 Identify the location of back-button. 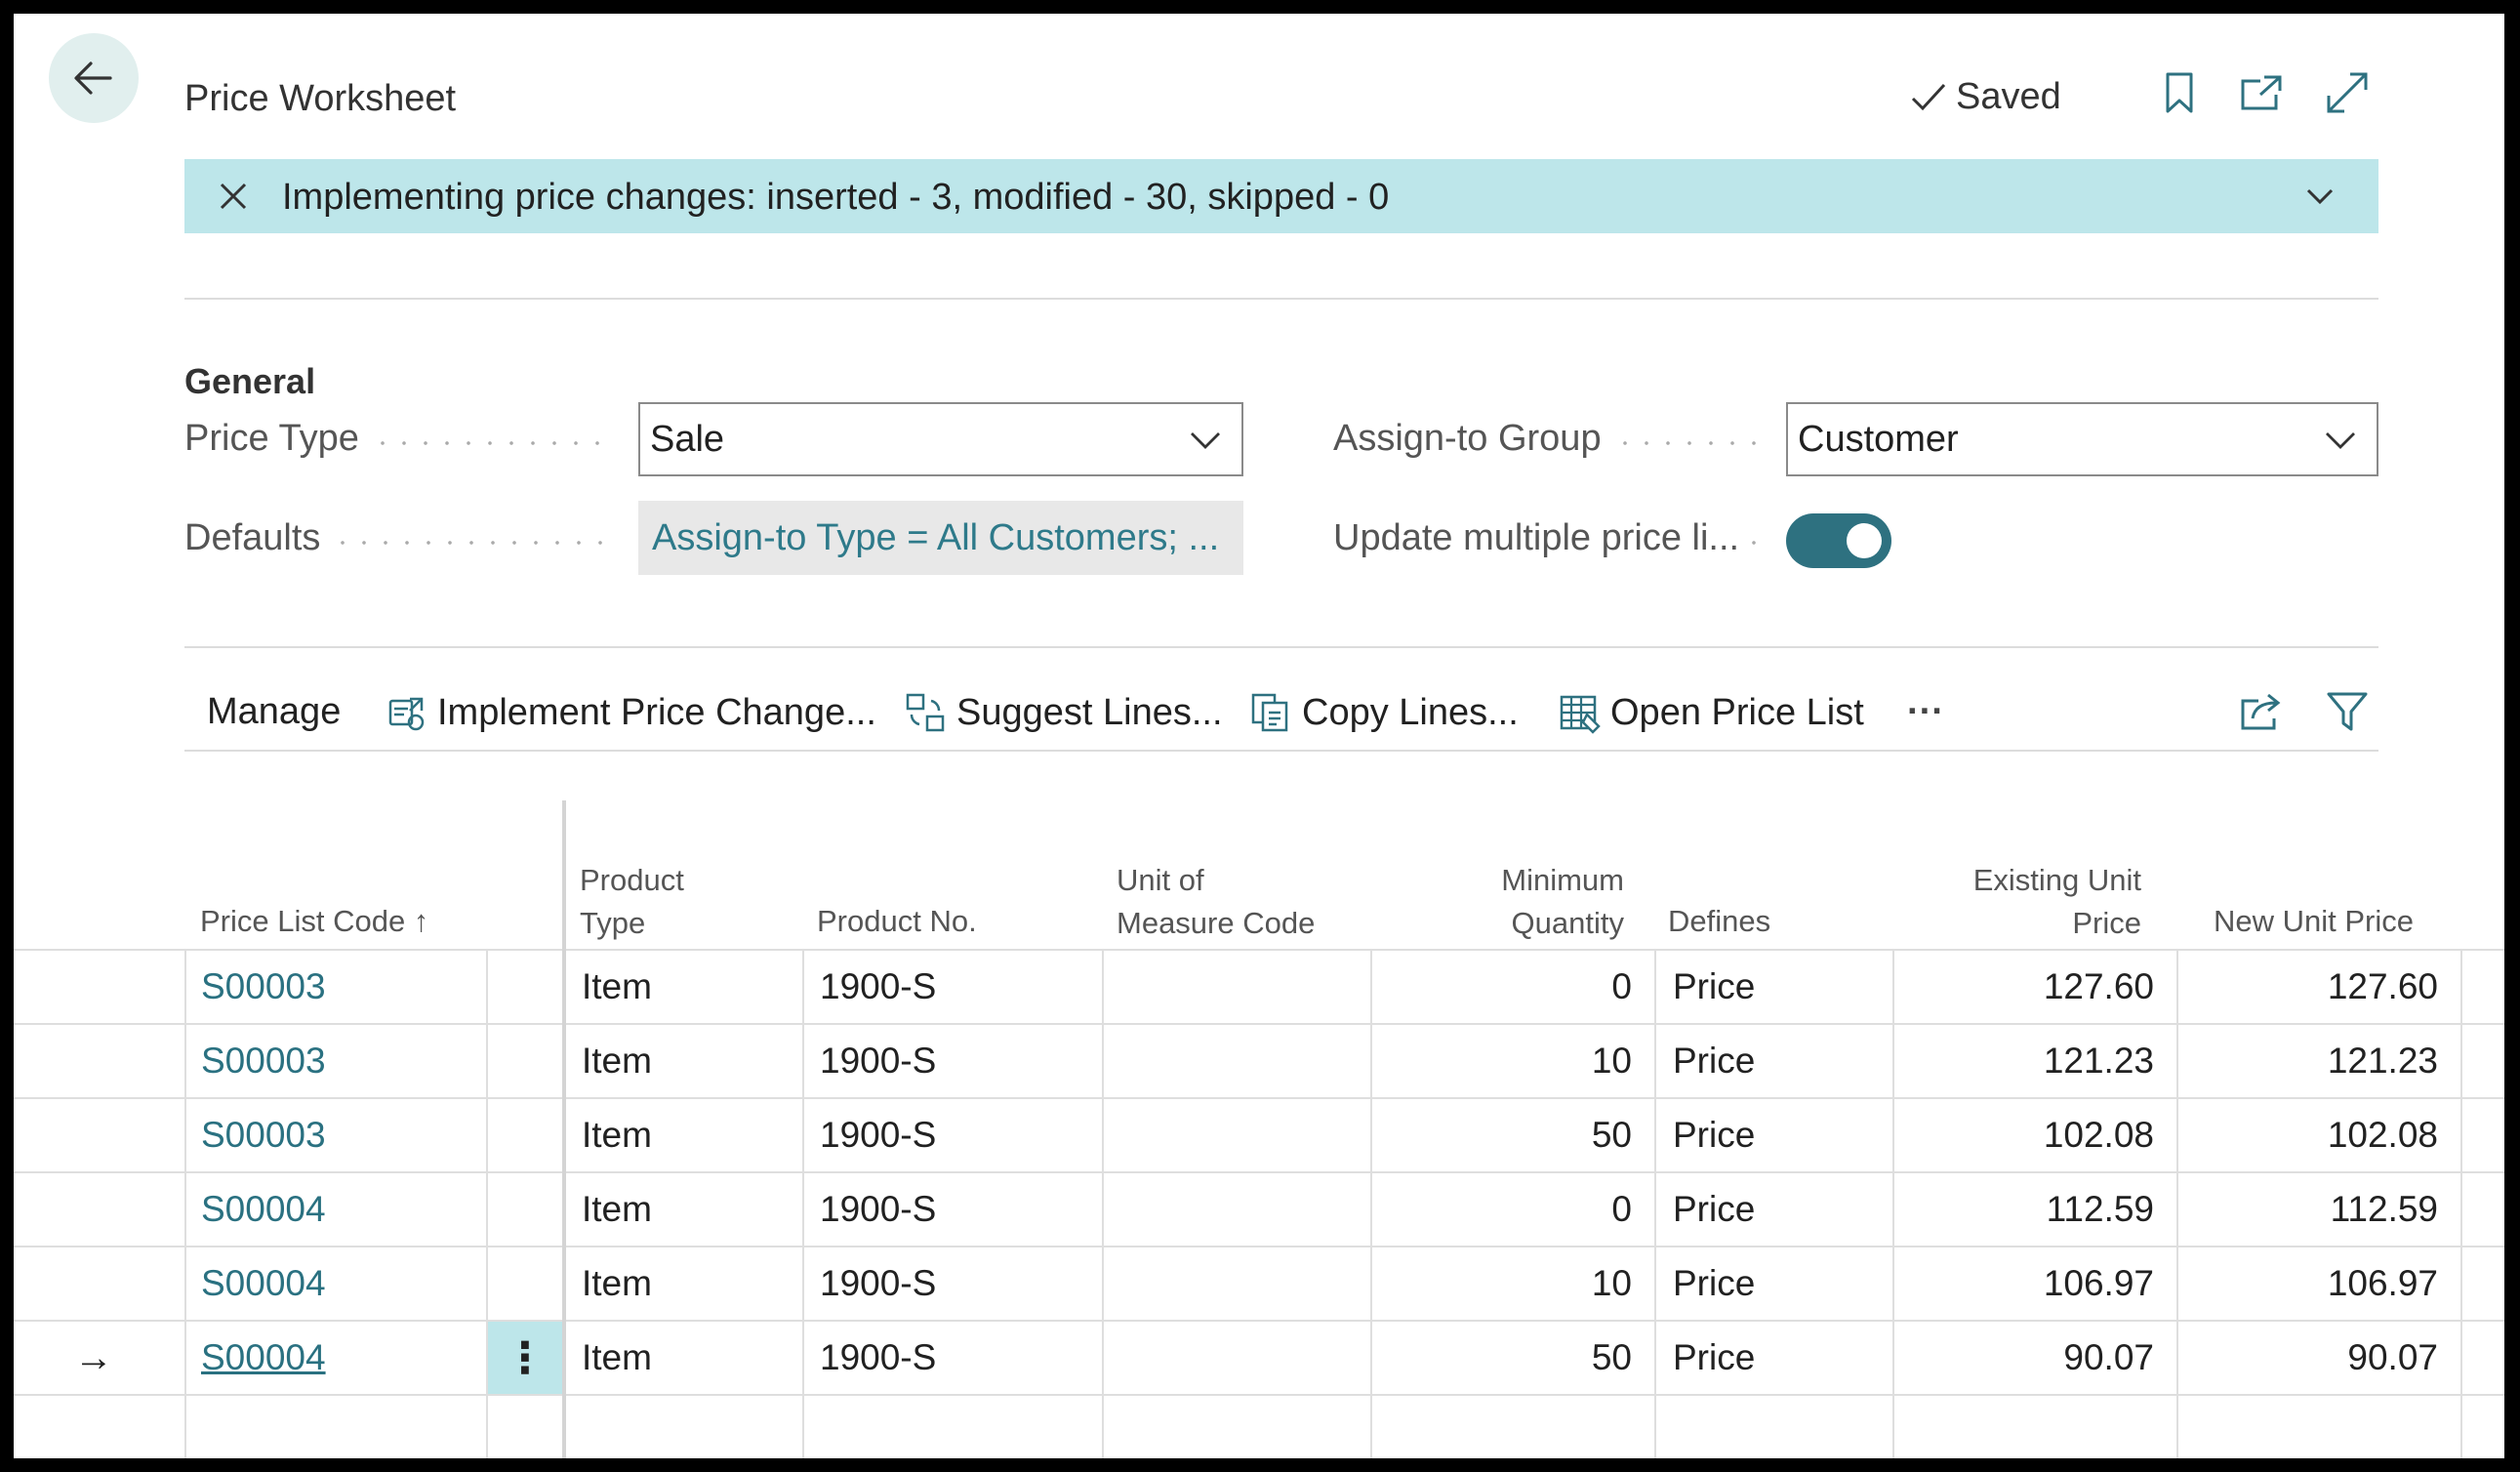
(94, 78).